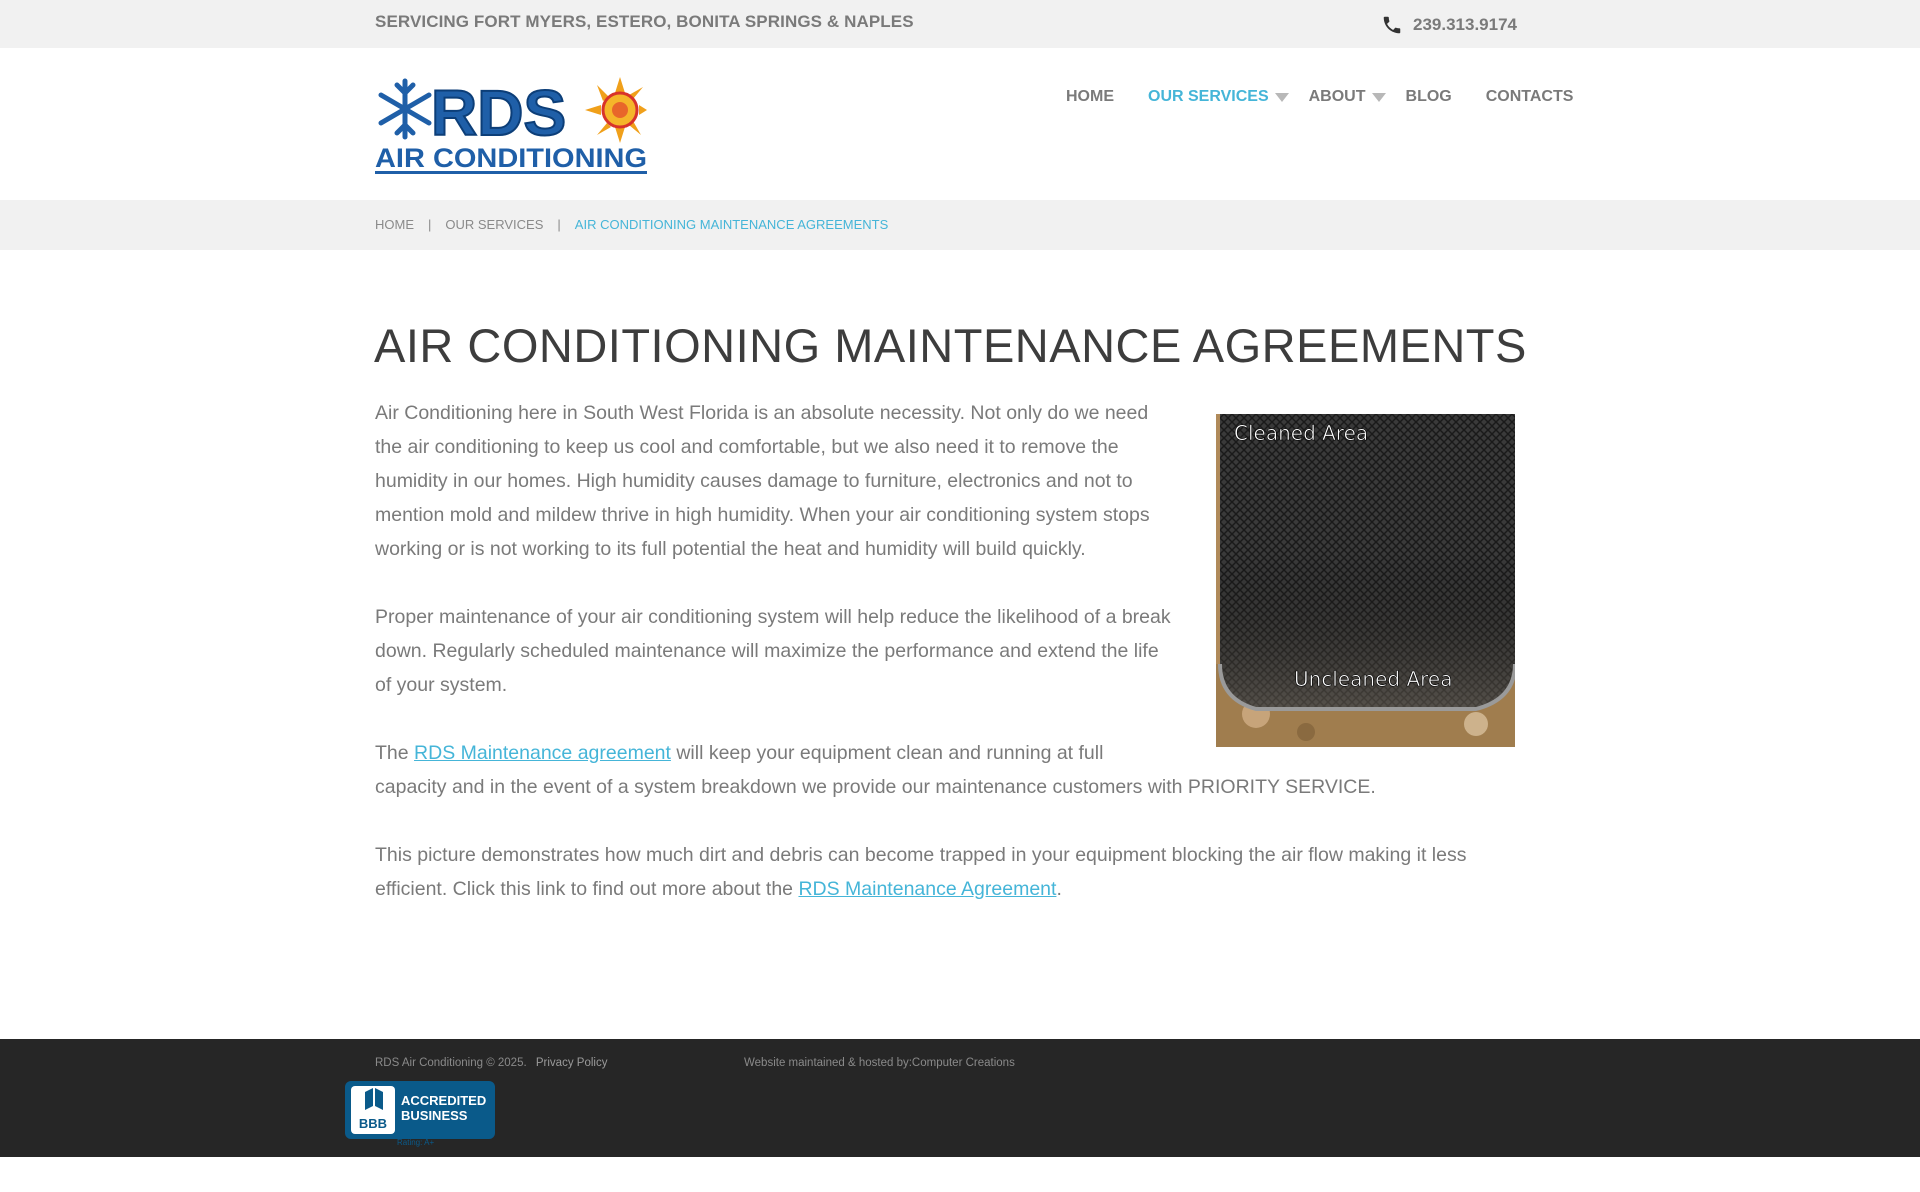 The image size is (1920, 1192). I want to click on bbb-accredited-badge: BBB ACCREDITED BUSINESS, so click(420, 1110).